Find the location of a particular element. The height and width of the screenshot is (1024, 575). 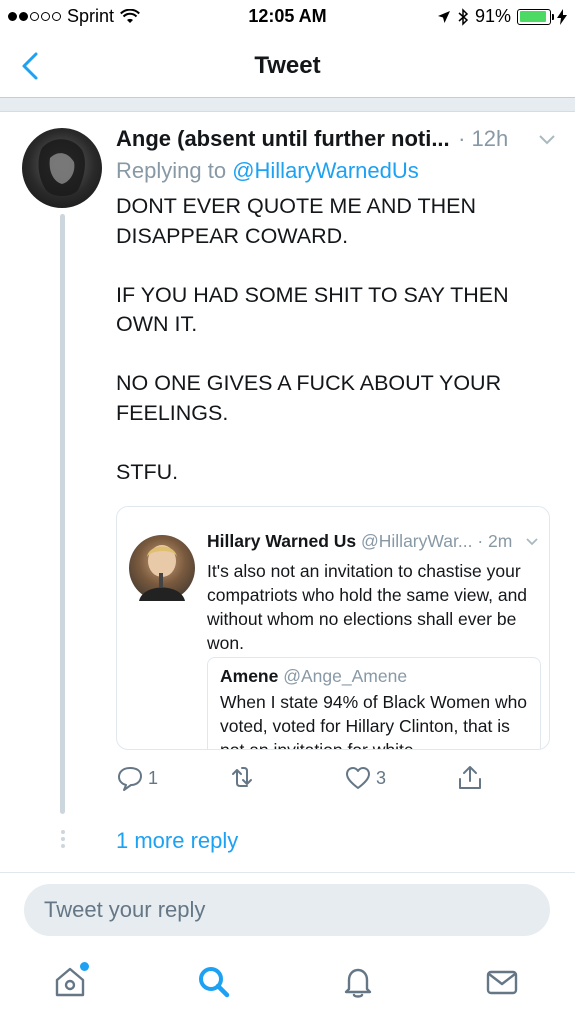

more-reply-link: 1 more reply is located at coordinates (177, 841).